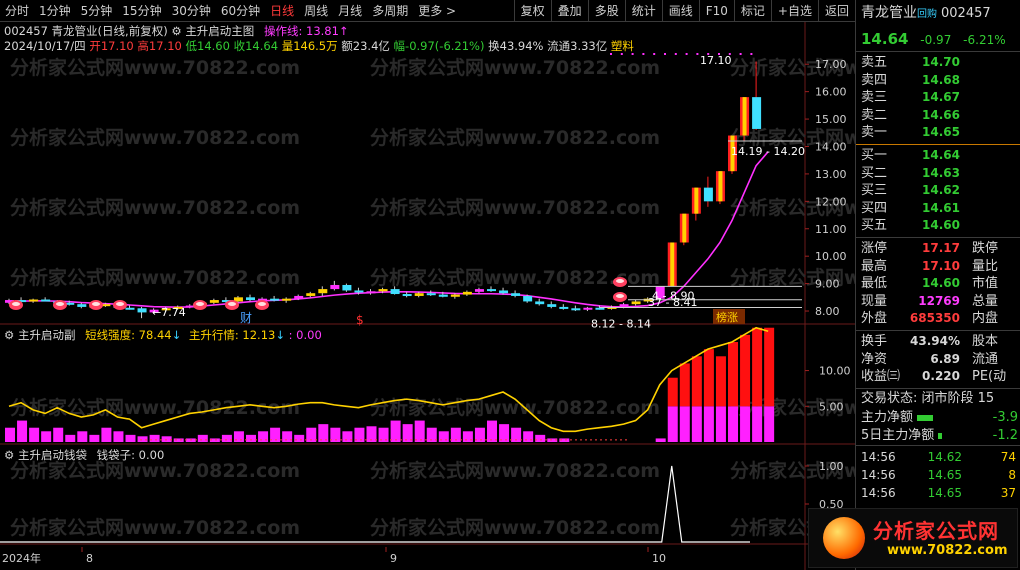 This screenshot has width=1020, height=570. I want to click on sub2-title-row: ⚙ 主升启动钱袋 钱袋子: 0.00, so click(84, 455).